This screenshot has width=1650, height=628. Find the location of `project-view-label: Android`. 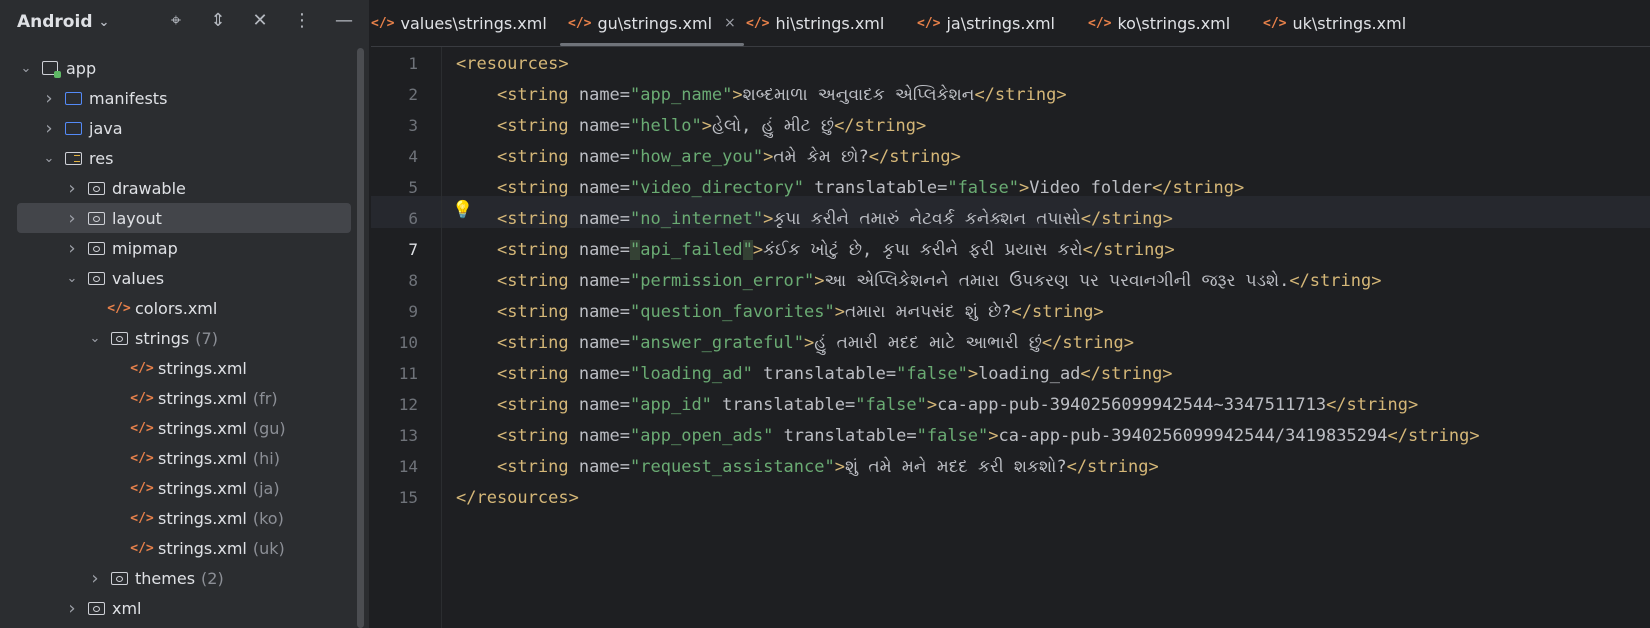

project-view-label: Android is located at coordinates (55, 22).